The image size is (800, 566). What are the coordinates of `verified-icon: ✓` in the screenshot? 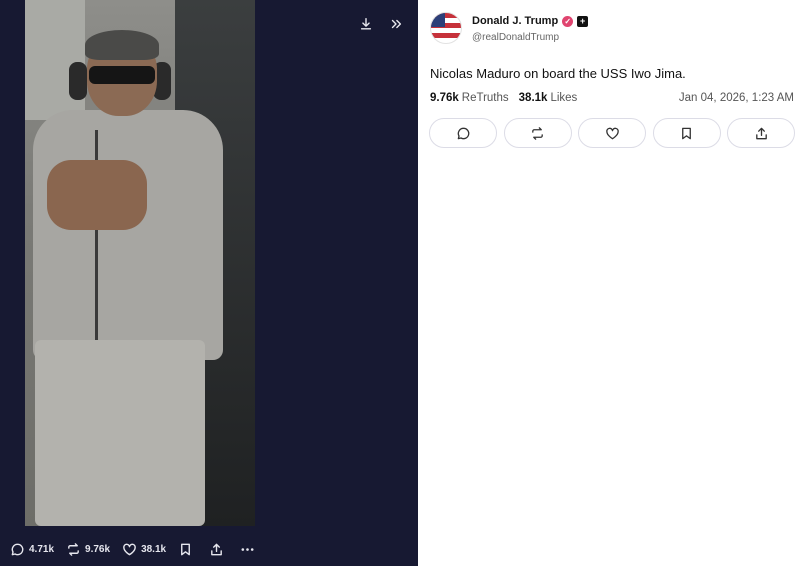 It's located at (568, 21).